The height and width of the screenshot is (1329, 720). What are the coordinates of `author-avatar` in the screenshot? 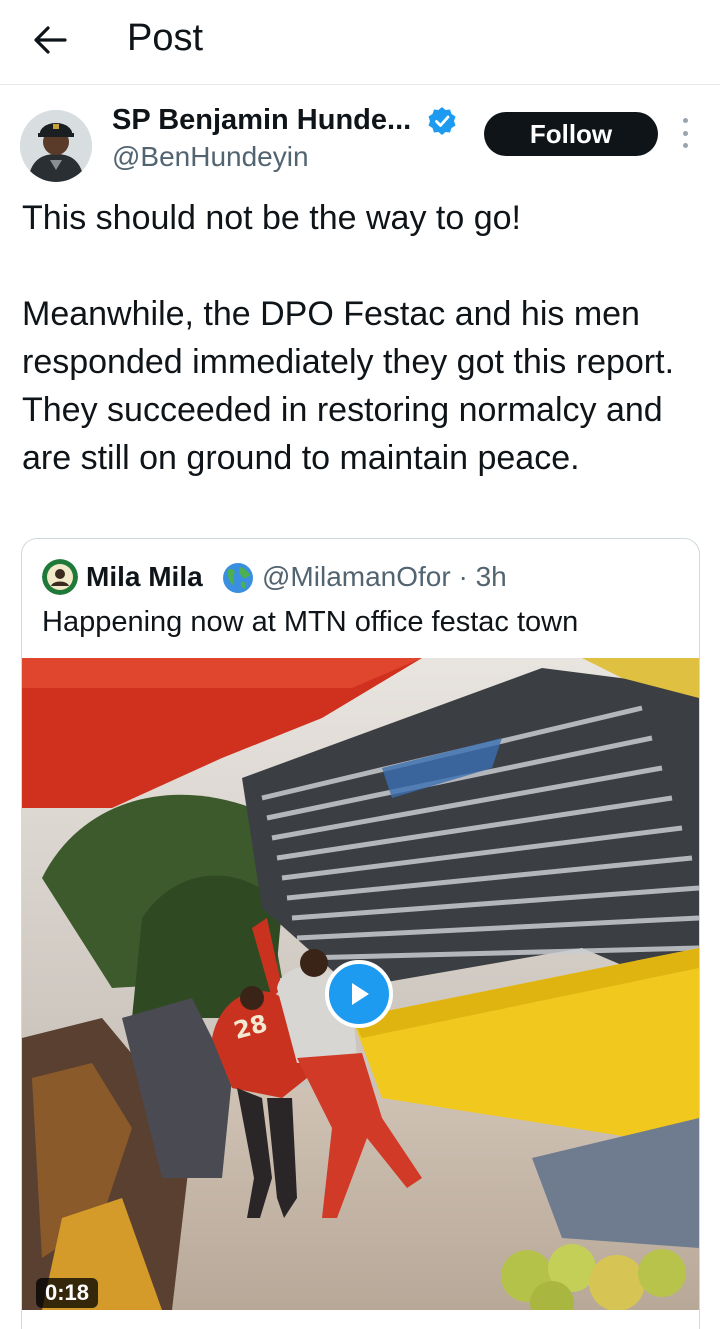 It's located at (56, 146).